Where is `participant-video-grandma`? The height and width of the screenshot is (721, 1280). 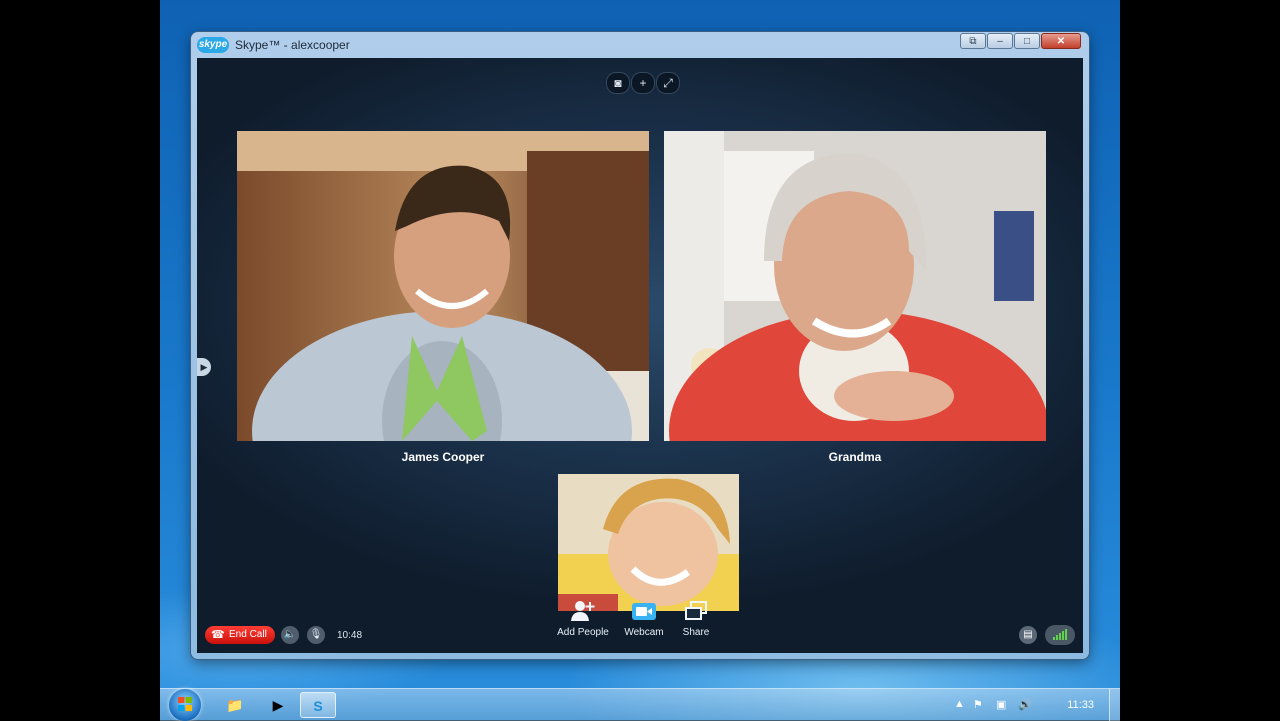
participant-video-grandma is located at coordinates (855, 286).